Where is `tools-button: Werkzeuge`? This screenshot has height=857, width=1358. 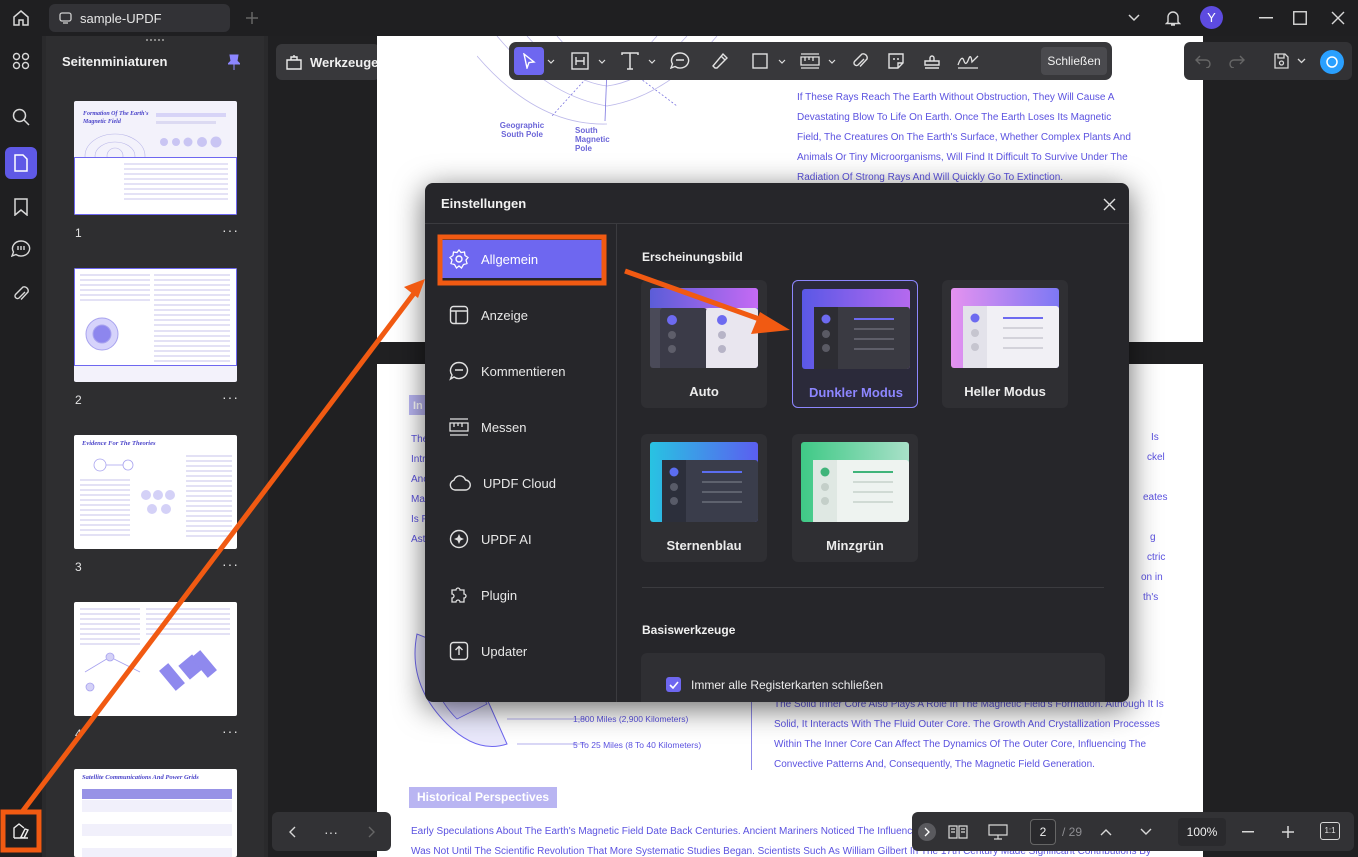
tools-button: Werkzeuge is located at coordinates (328, 62).